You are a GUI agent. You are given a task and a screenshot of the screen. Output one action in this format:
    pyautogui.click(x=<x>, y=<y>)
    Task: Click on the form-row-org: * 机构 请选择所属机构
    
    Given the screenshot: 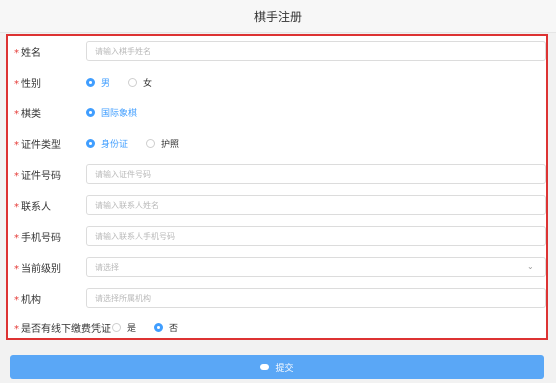 What is the action you would take?
    pyautogui.click(x=277, y=298)
    